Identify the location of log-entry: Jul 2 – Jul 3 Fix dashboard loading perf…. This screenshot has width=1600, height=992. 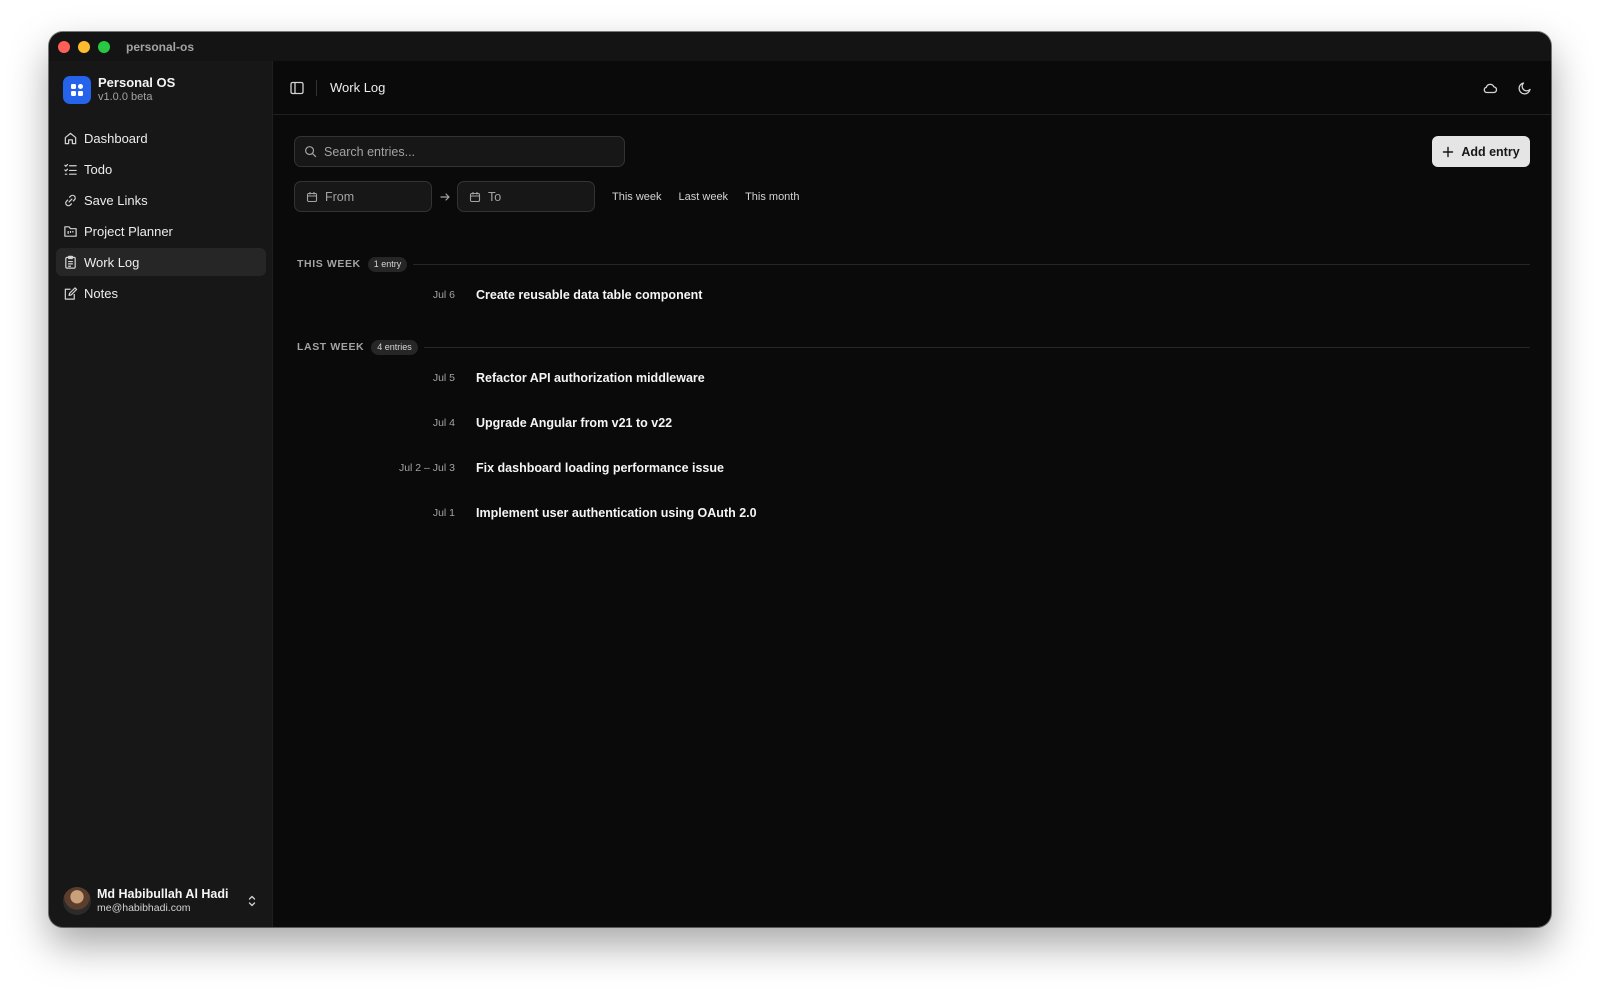
(912, 467).